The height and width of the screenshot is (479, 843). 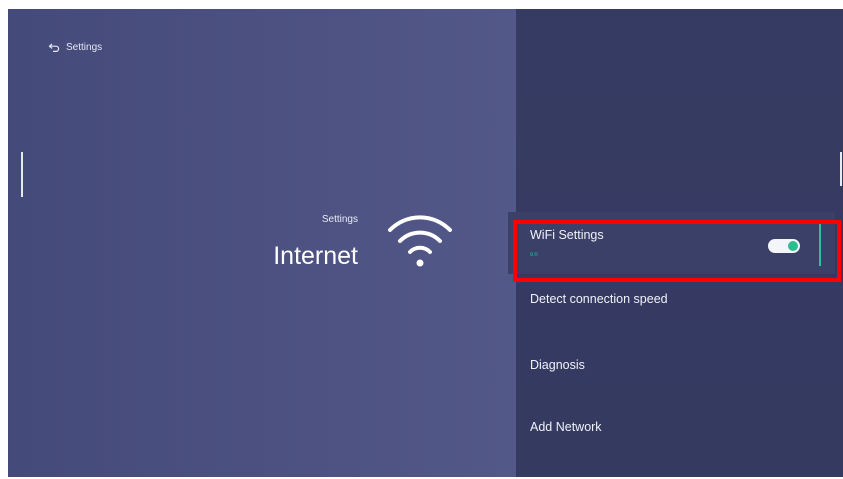 What do you see at coordinates (339, 219) in the screenshot?
I see `page-subtitle: Settings` at bounding box center [339, 219].